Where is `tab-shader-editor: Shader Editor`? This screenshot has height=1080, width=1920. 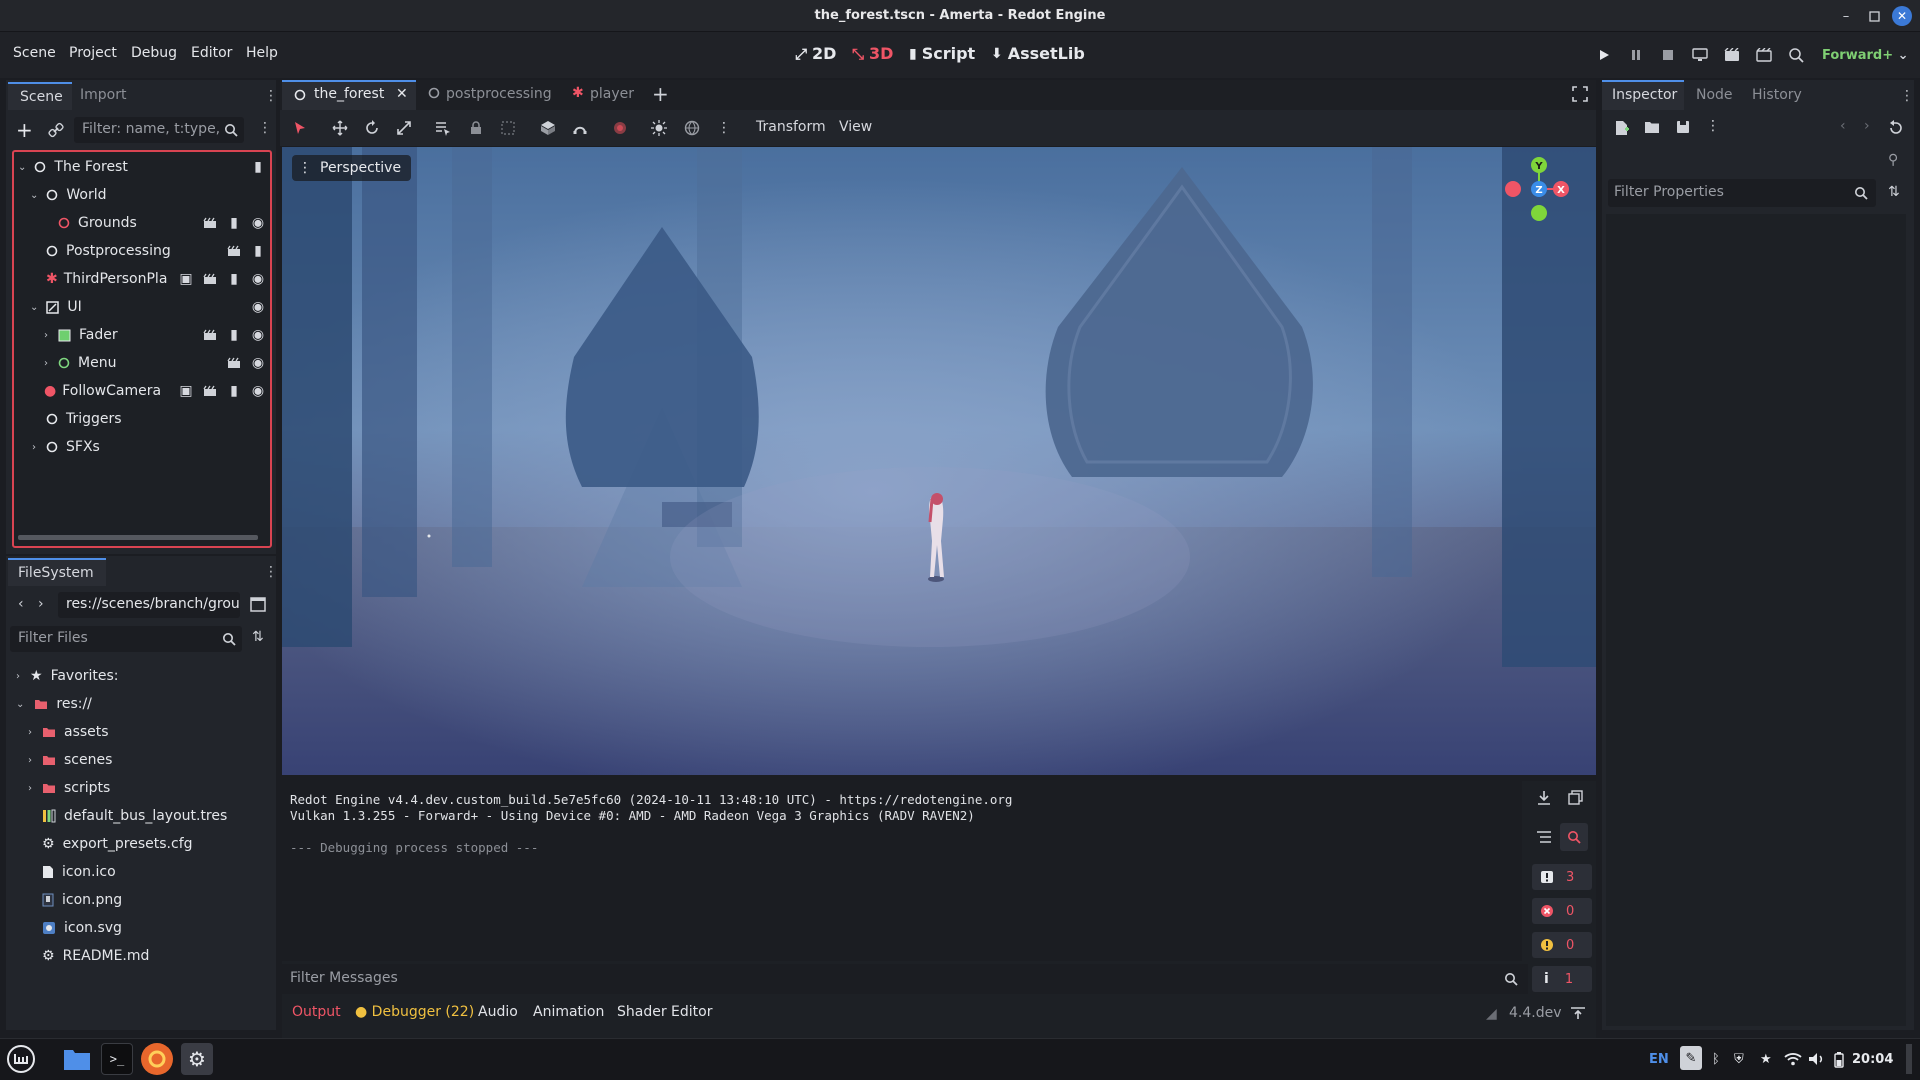
tab-shader-editor: Shader Editor is located at coordinates (664, 1012).